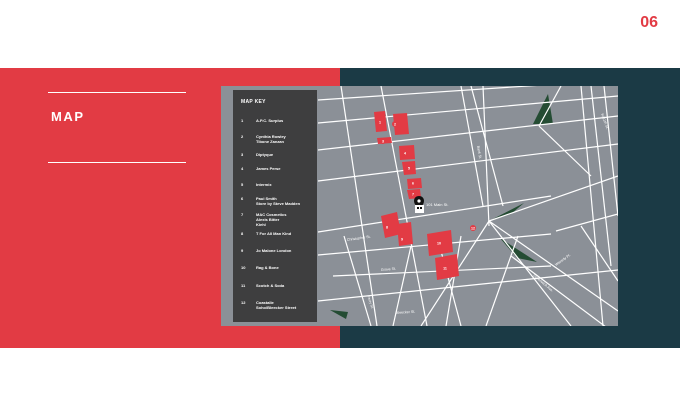  Describe the element at coordinates (278, 285) in the screenshot. I see `map-key-item: 11 Scotch & Soda` at that location.